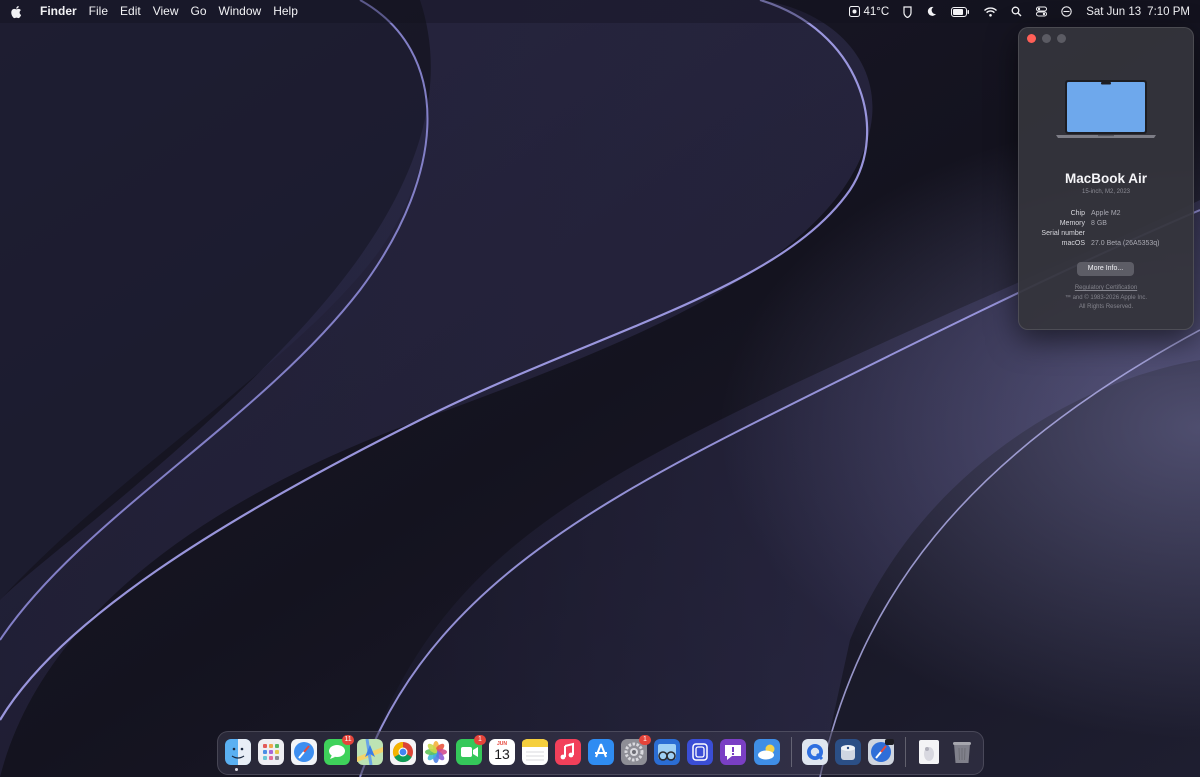 The width and height of the screenshot is (1200, 777). What do you see at coordinates (1042, 11) in the screenshot?
I see `control-center-icon` at bounding box center [1042, 11].